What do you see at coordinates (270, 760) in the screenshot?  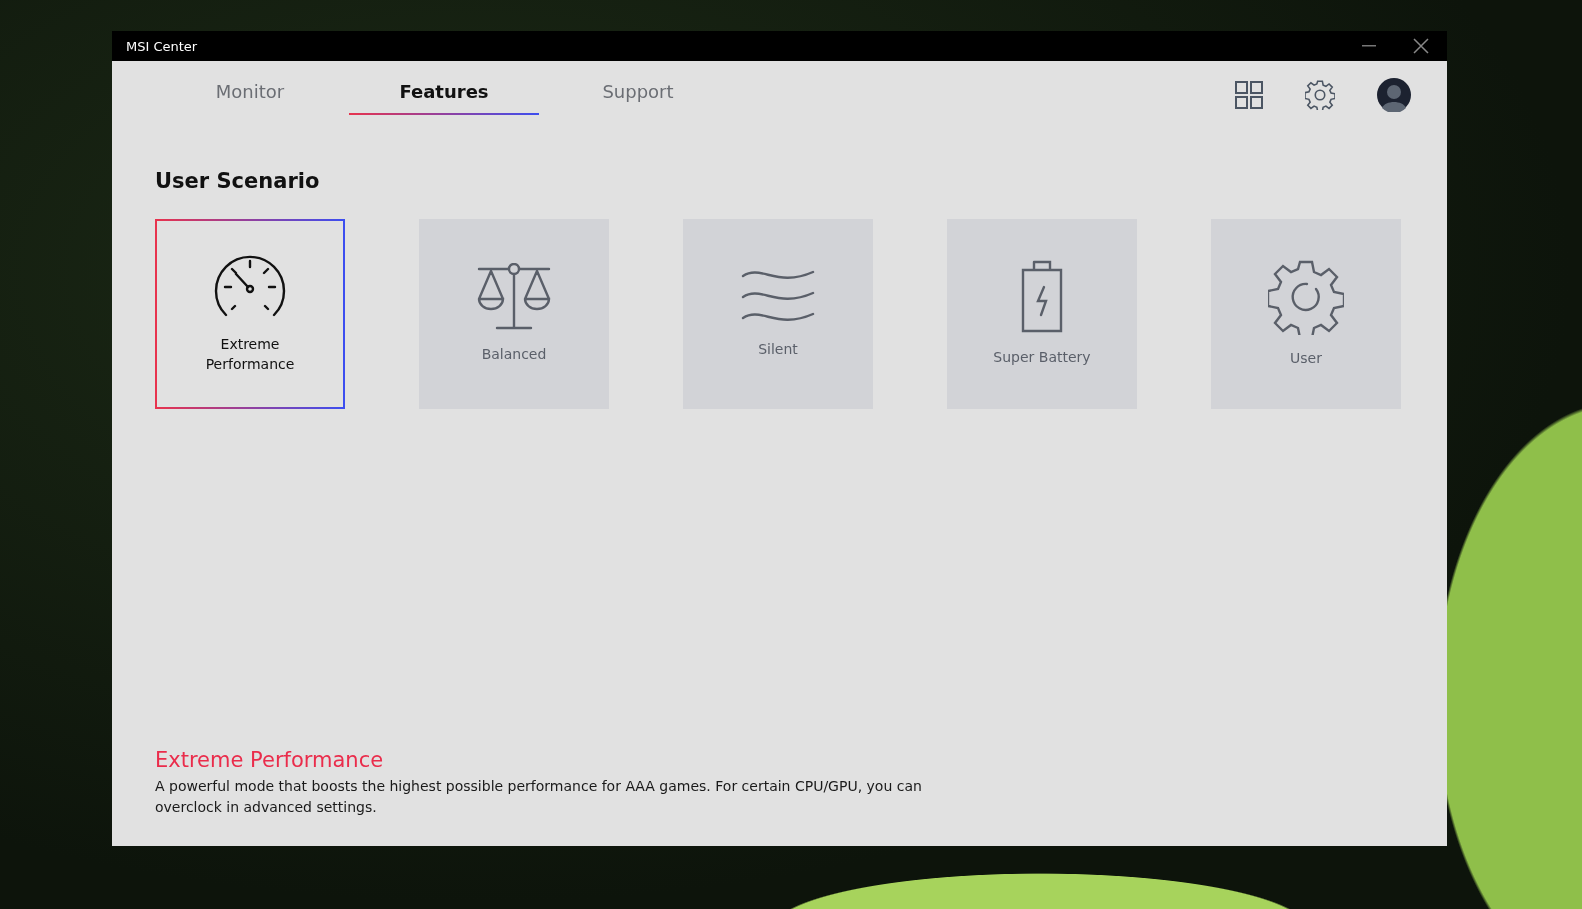 I see `description-title: Extreme Performance` at bounding box center [270, 760].